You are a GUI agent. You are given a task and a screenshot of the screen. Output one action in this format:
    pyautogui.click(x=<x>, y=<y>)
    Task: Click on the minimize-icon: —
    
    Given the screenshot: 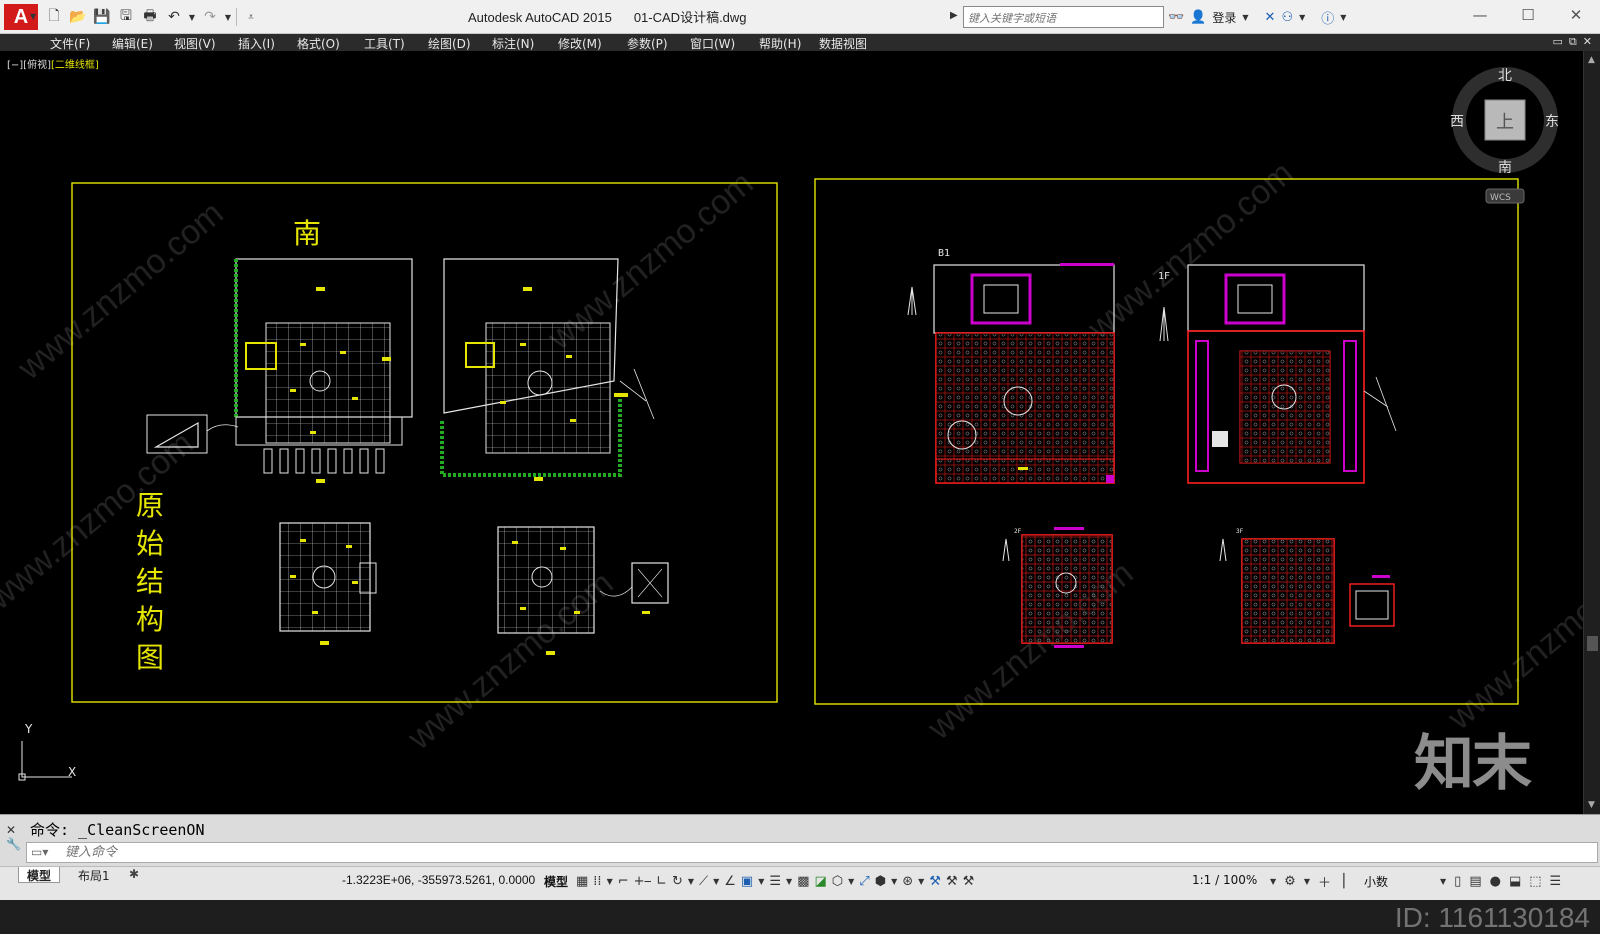 What is the action you would take?
    pyautogui.click(x=1480, y=15)
    